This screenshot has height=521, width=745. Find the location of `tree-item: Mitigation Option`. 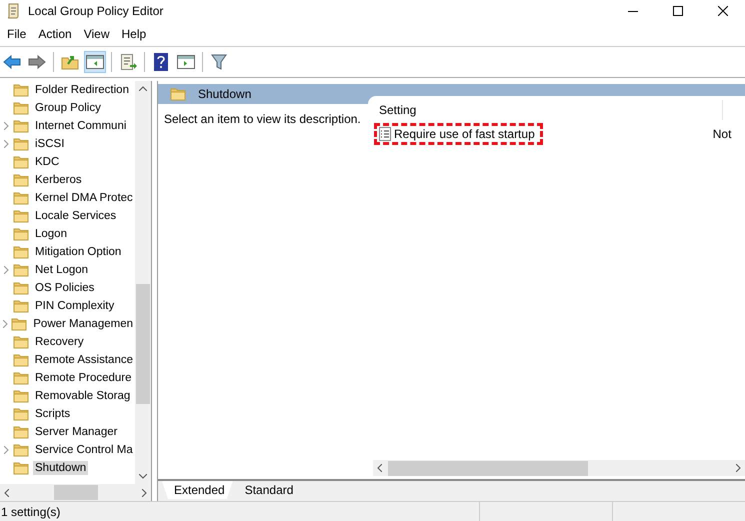

tree-item: Mitigation Option is located at coordinates (78, 252).